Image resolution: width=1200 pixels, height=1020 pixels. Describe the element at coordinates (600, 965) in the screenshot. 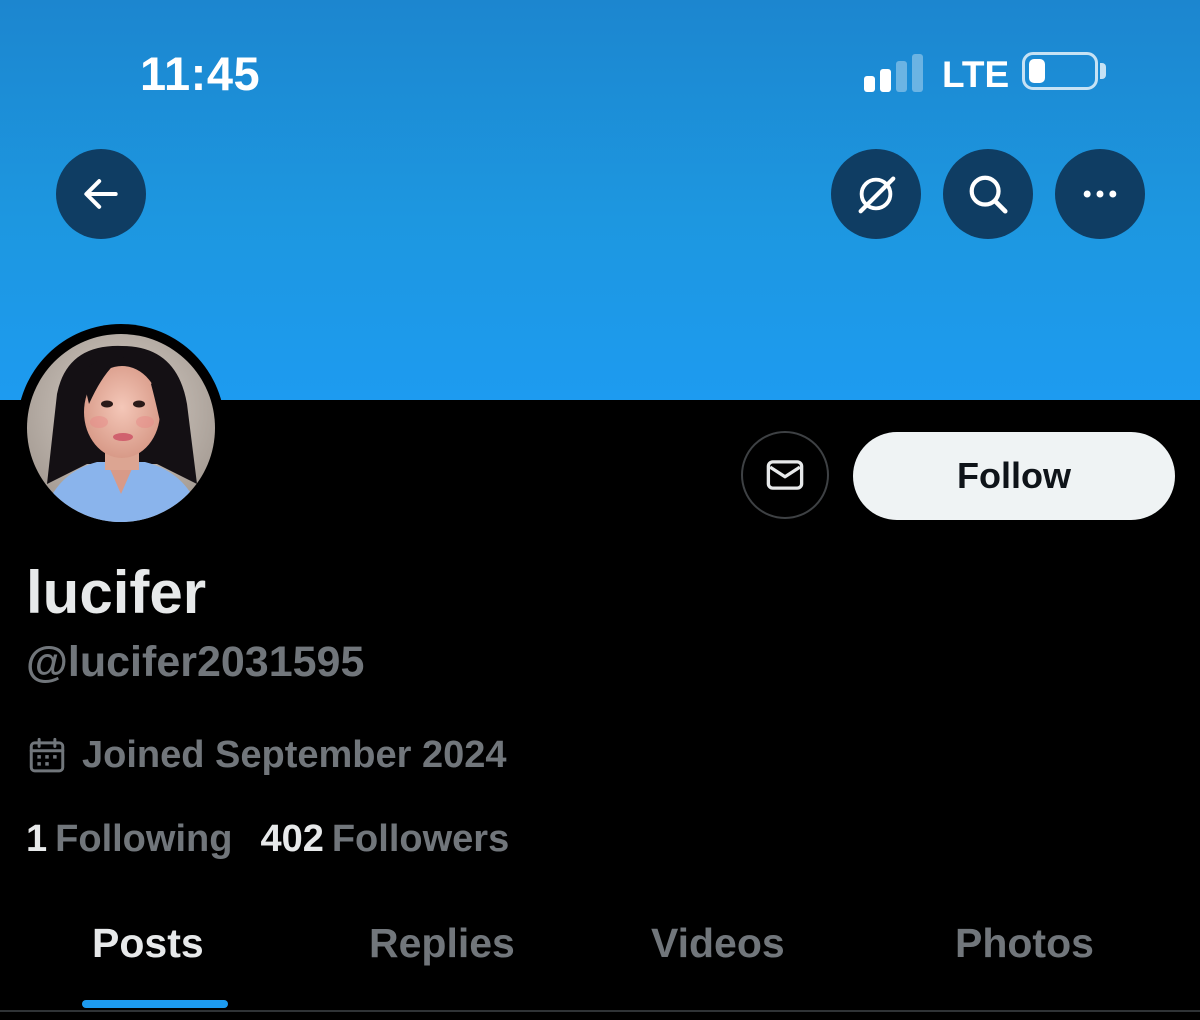

I see `profile-tabs: Posts Replies Videos Photos` at that location.